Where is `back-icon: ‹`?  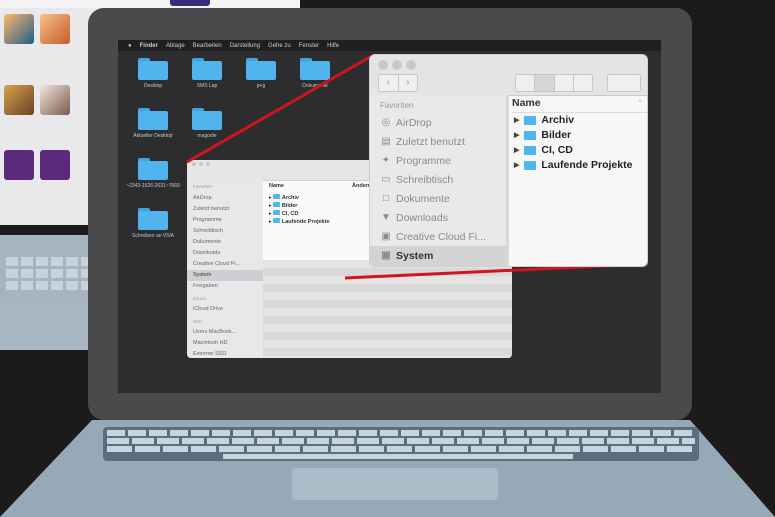
back-icon: ‹ is located at coordinates (389, 83).